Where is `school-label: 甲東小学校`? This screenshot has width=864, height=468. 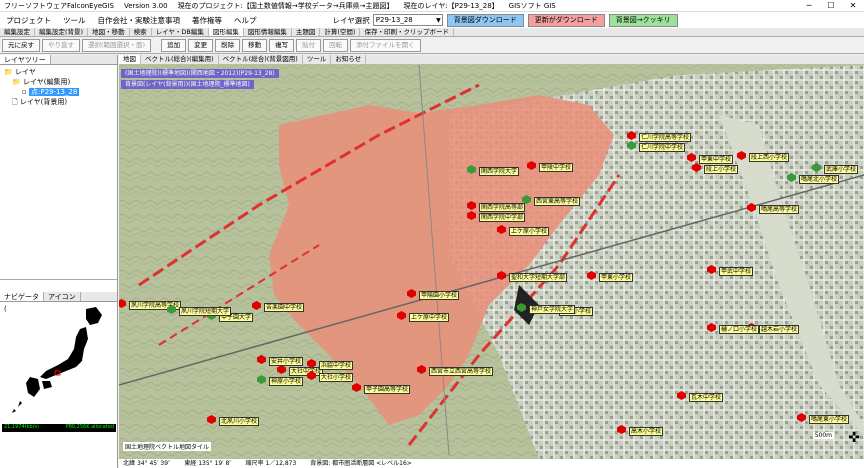
school-label: 甲東小学校 is located at coordinates (616, 277).